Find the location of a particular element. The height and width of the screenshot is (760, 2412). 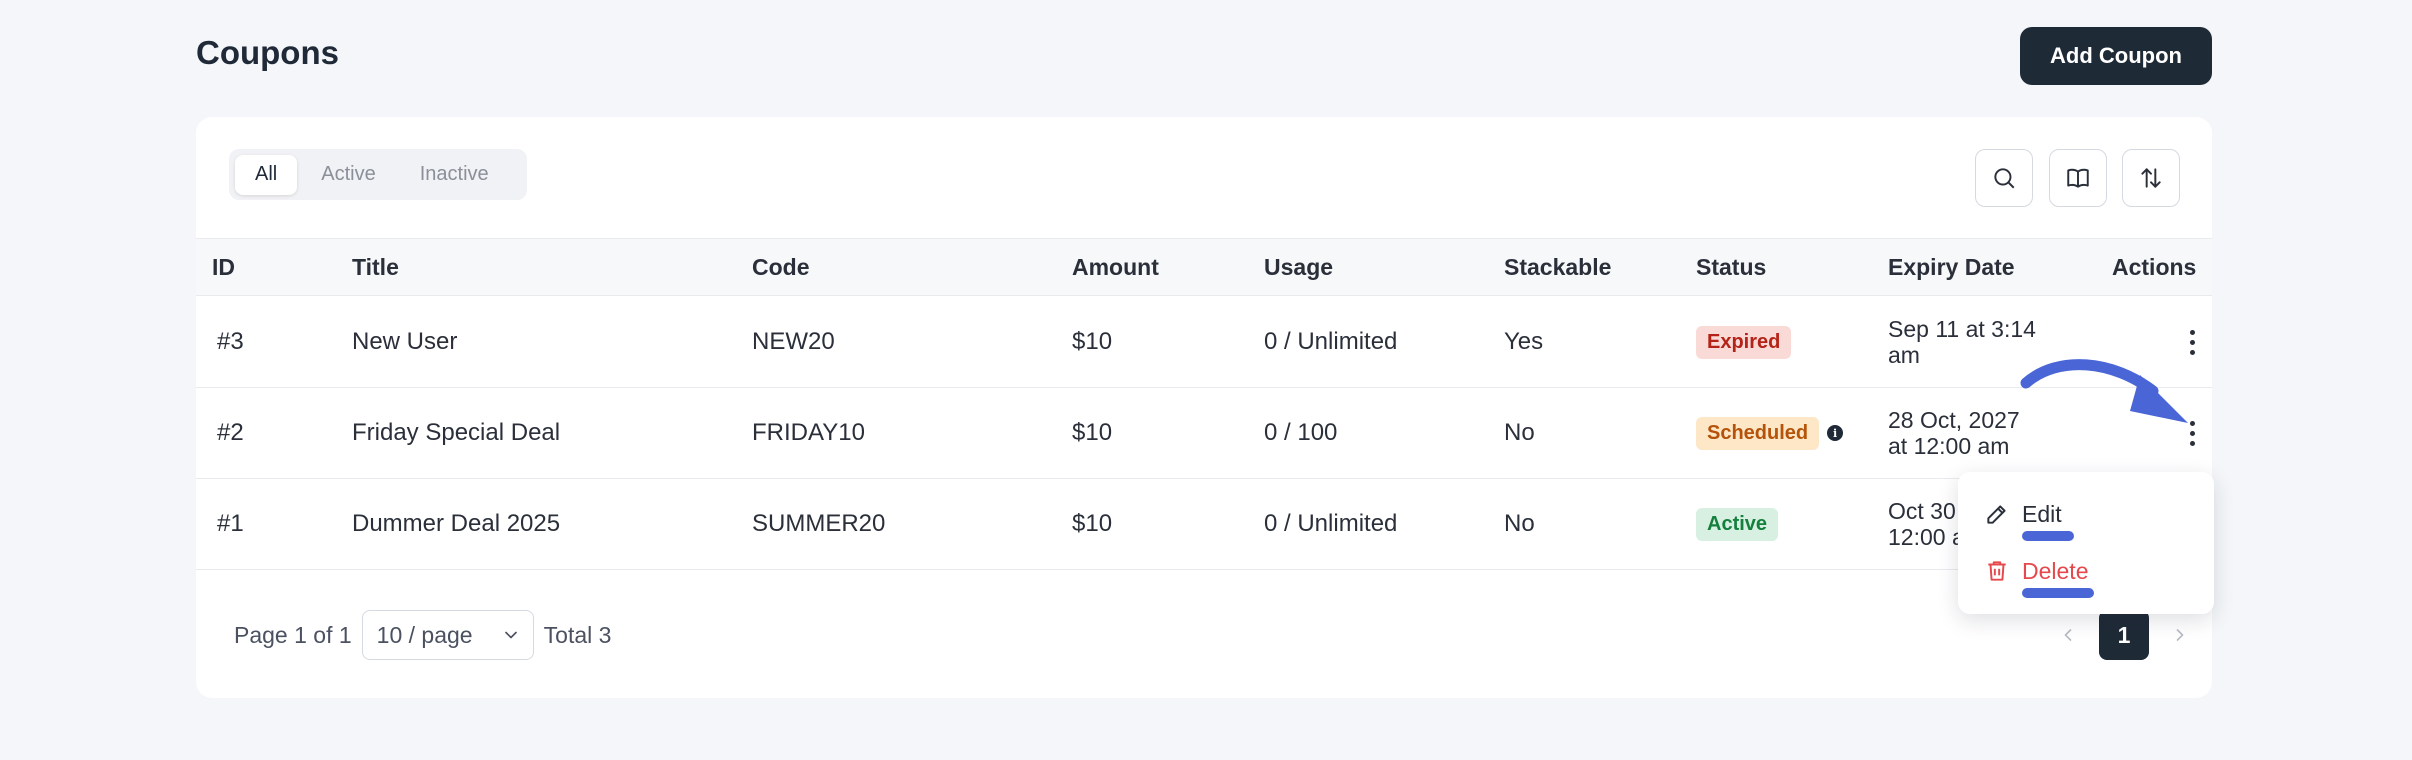

expiry-line-1: Oct 30 is located at coordinates (1922, 510).